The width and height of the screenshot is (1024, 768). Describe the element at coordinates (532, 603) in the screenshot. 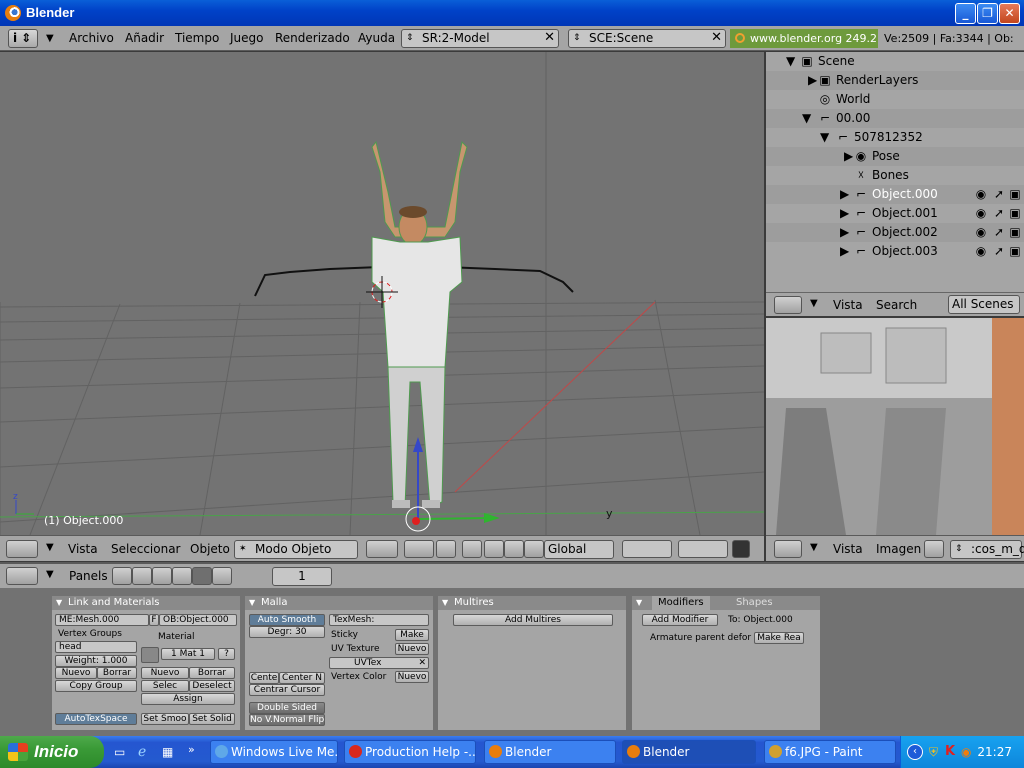

I see `panel-title: ▼ Multires` at that location.